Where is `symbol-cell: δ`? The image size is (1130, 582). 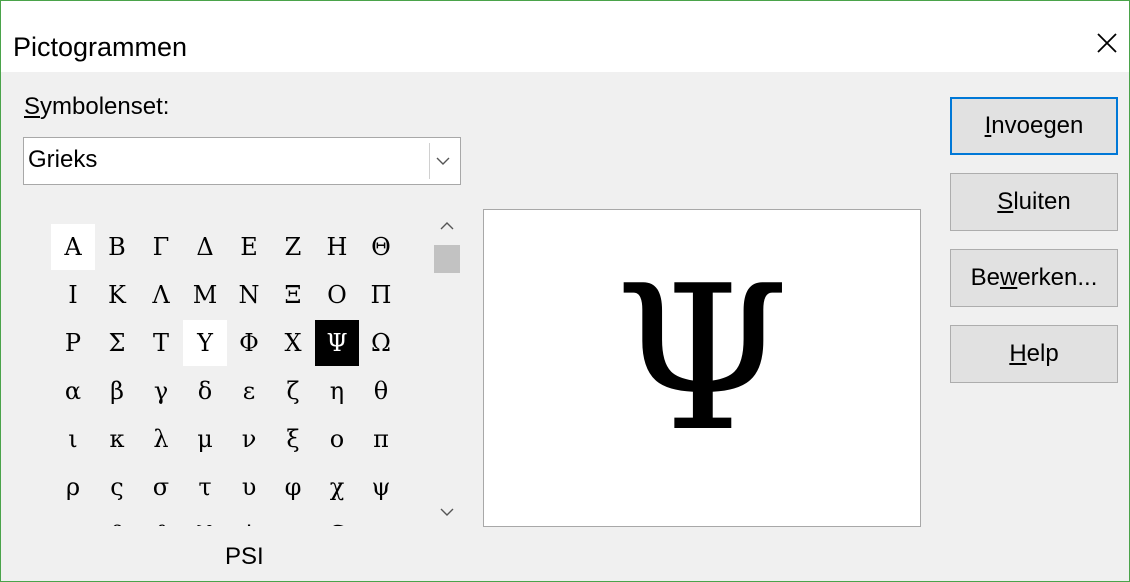 symbol-cell: δ is located at coordinates (205, 391).